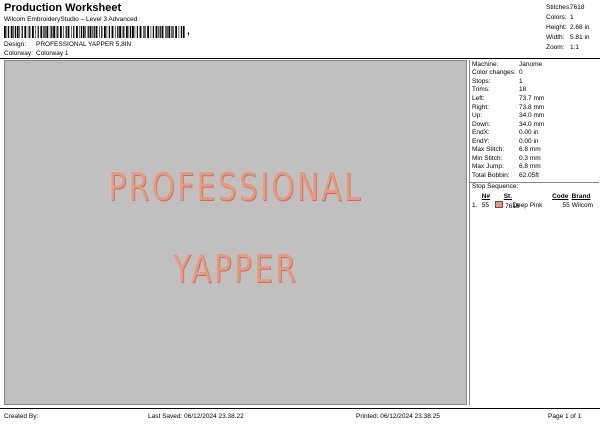 The image size is (600, 425). What do you see at coordinates (300, 58) in the screenshot?
I see `header-divider` at bounding box center [300, 58].